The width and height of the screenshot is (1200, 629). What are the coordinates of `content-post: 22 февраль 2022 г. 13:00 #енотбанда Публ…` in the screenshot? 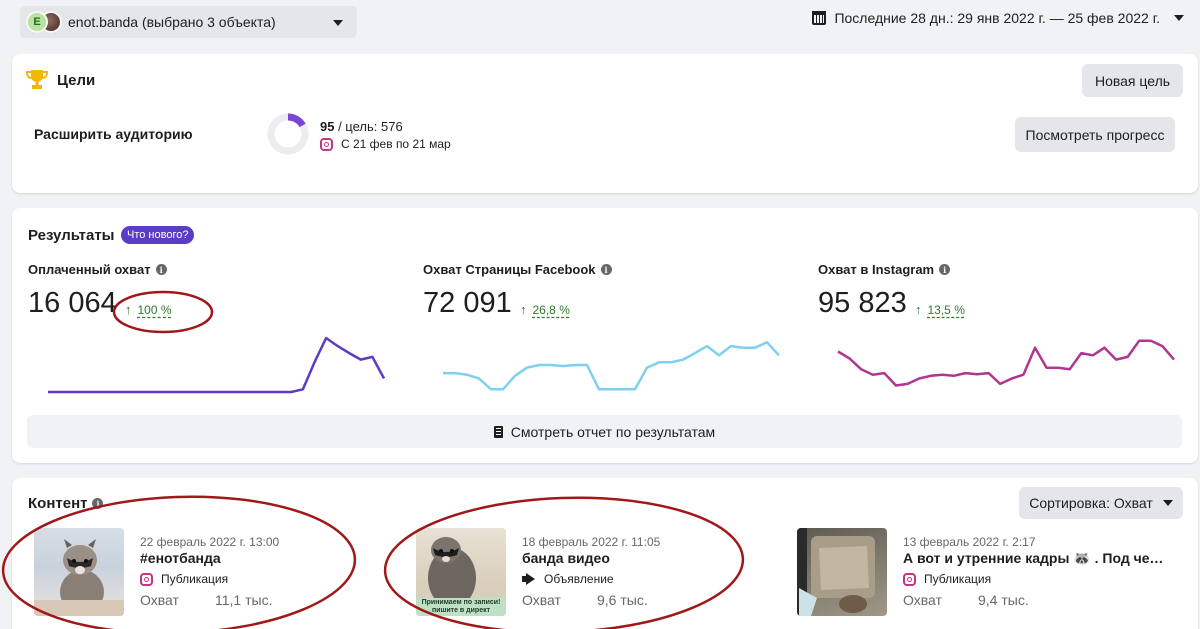 It's located at (224, 573).